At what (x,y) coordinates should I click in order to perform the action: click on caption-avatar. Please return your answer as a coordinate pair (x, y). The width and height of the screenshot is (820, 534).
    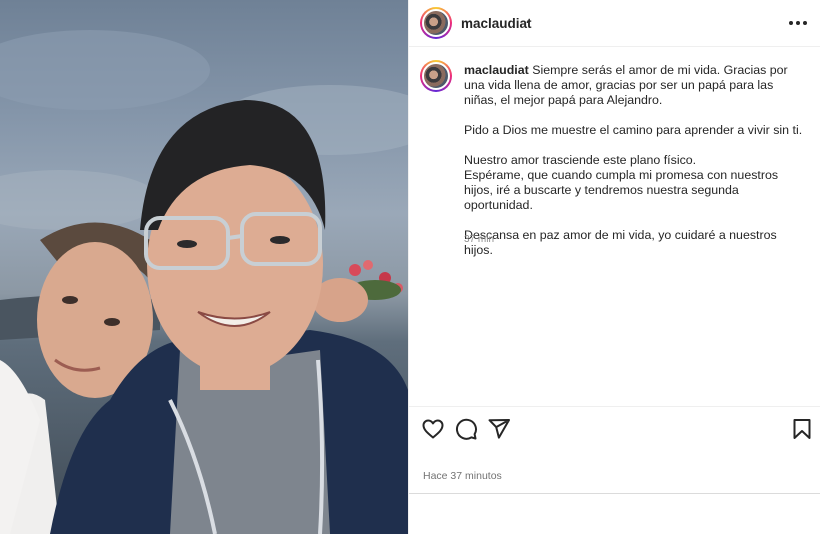
    Looking at the image, I should click on (436, 76).